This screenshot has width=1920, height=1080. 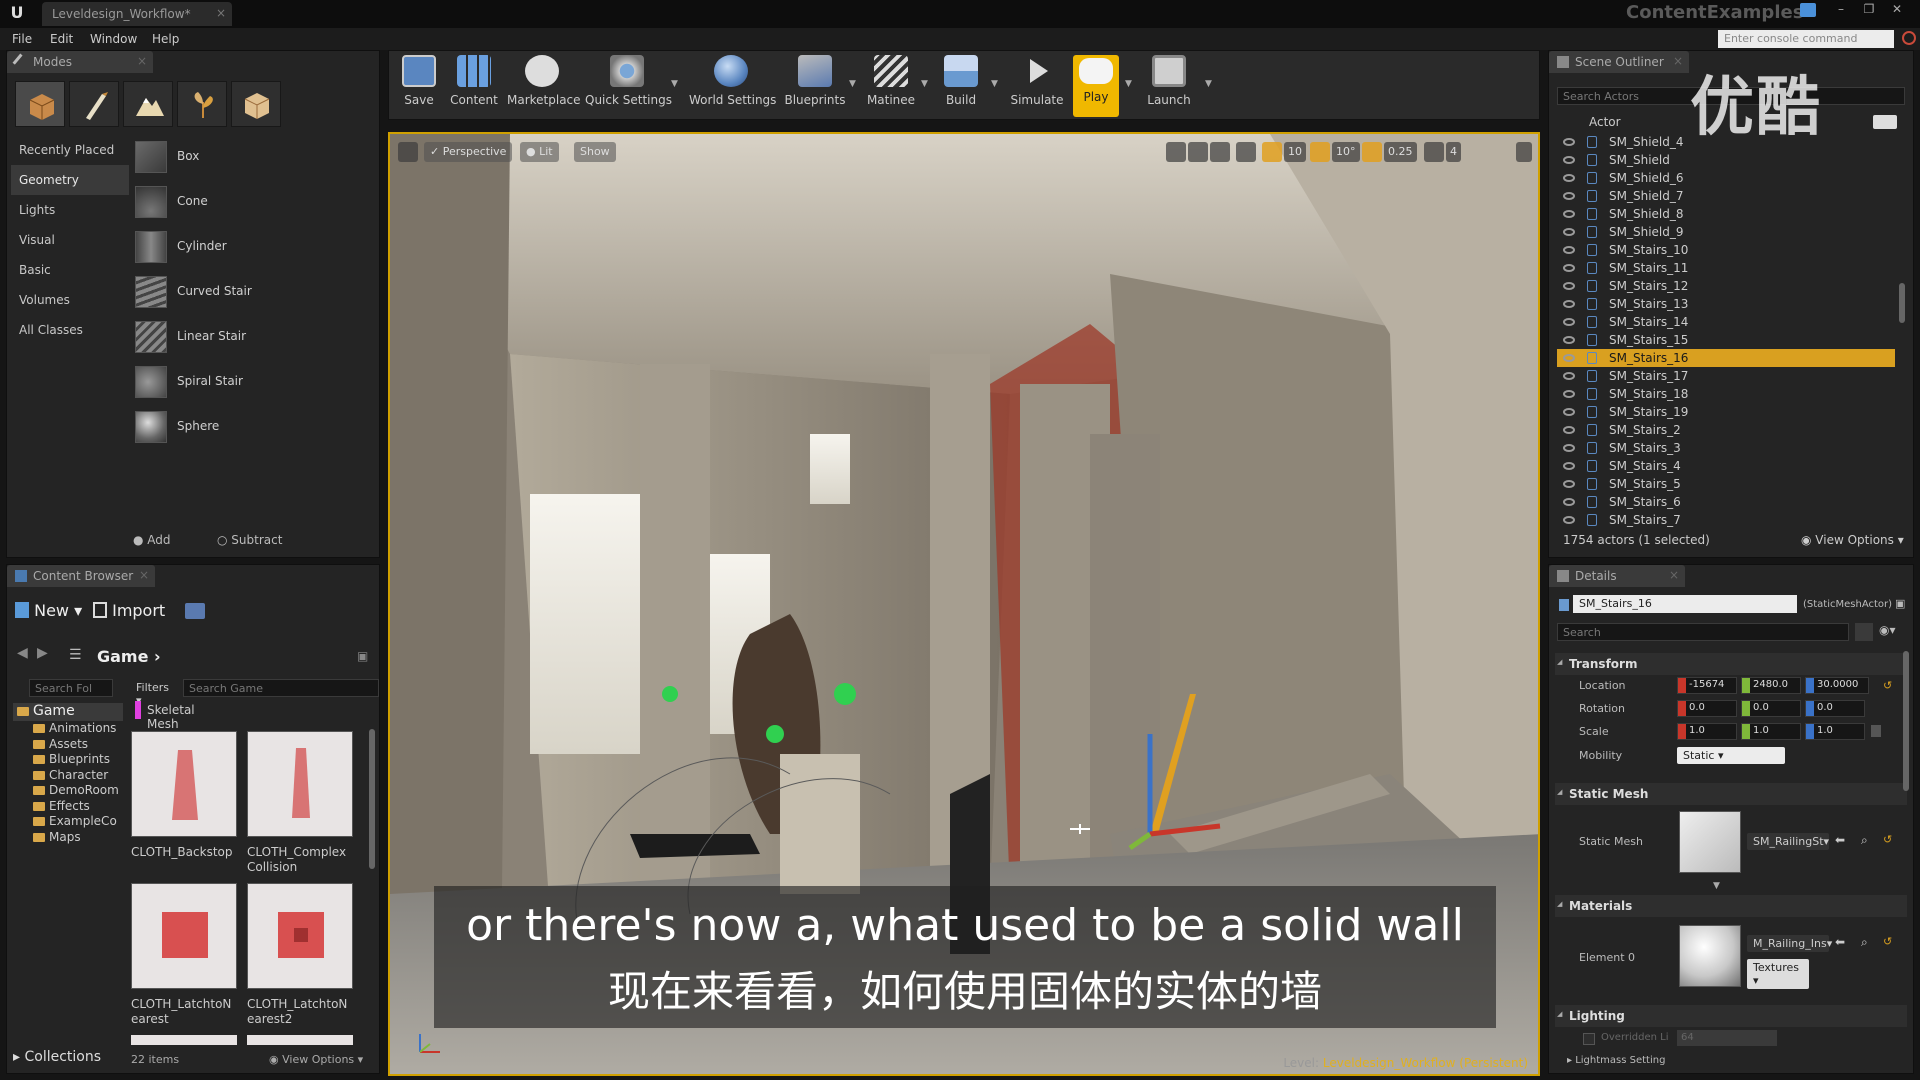 I want to click on quick-settings-dropdown-icon: ▼, so click(x=674, y=84).